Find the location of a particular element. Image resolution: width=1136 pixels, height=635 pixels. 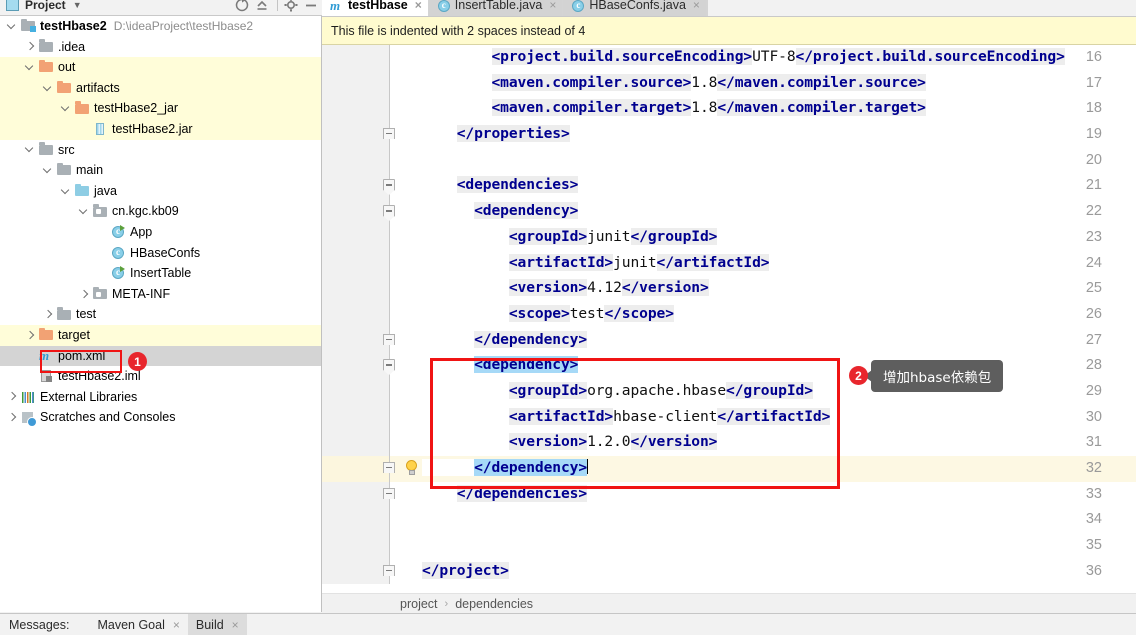

chevron-down-icon: ▼ is located at coordinates (77, 5).